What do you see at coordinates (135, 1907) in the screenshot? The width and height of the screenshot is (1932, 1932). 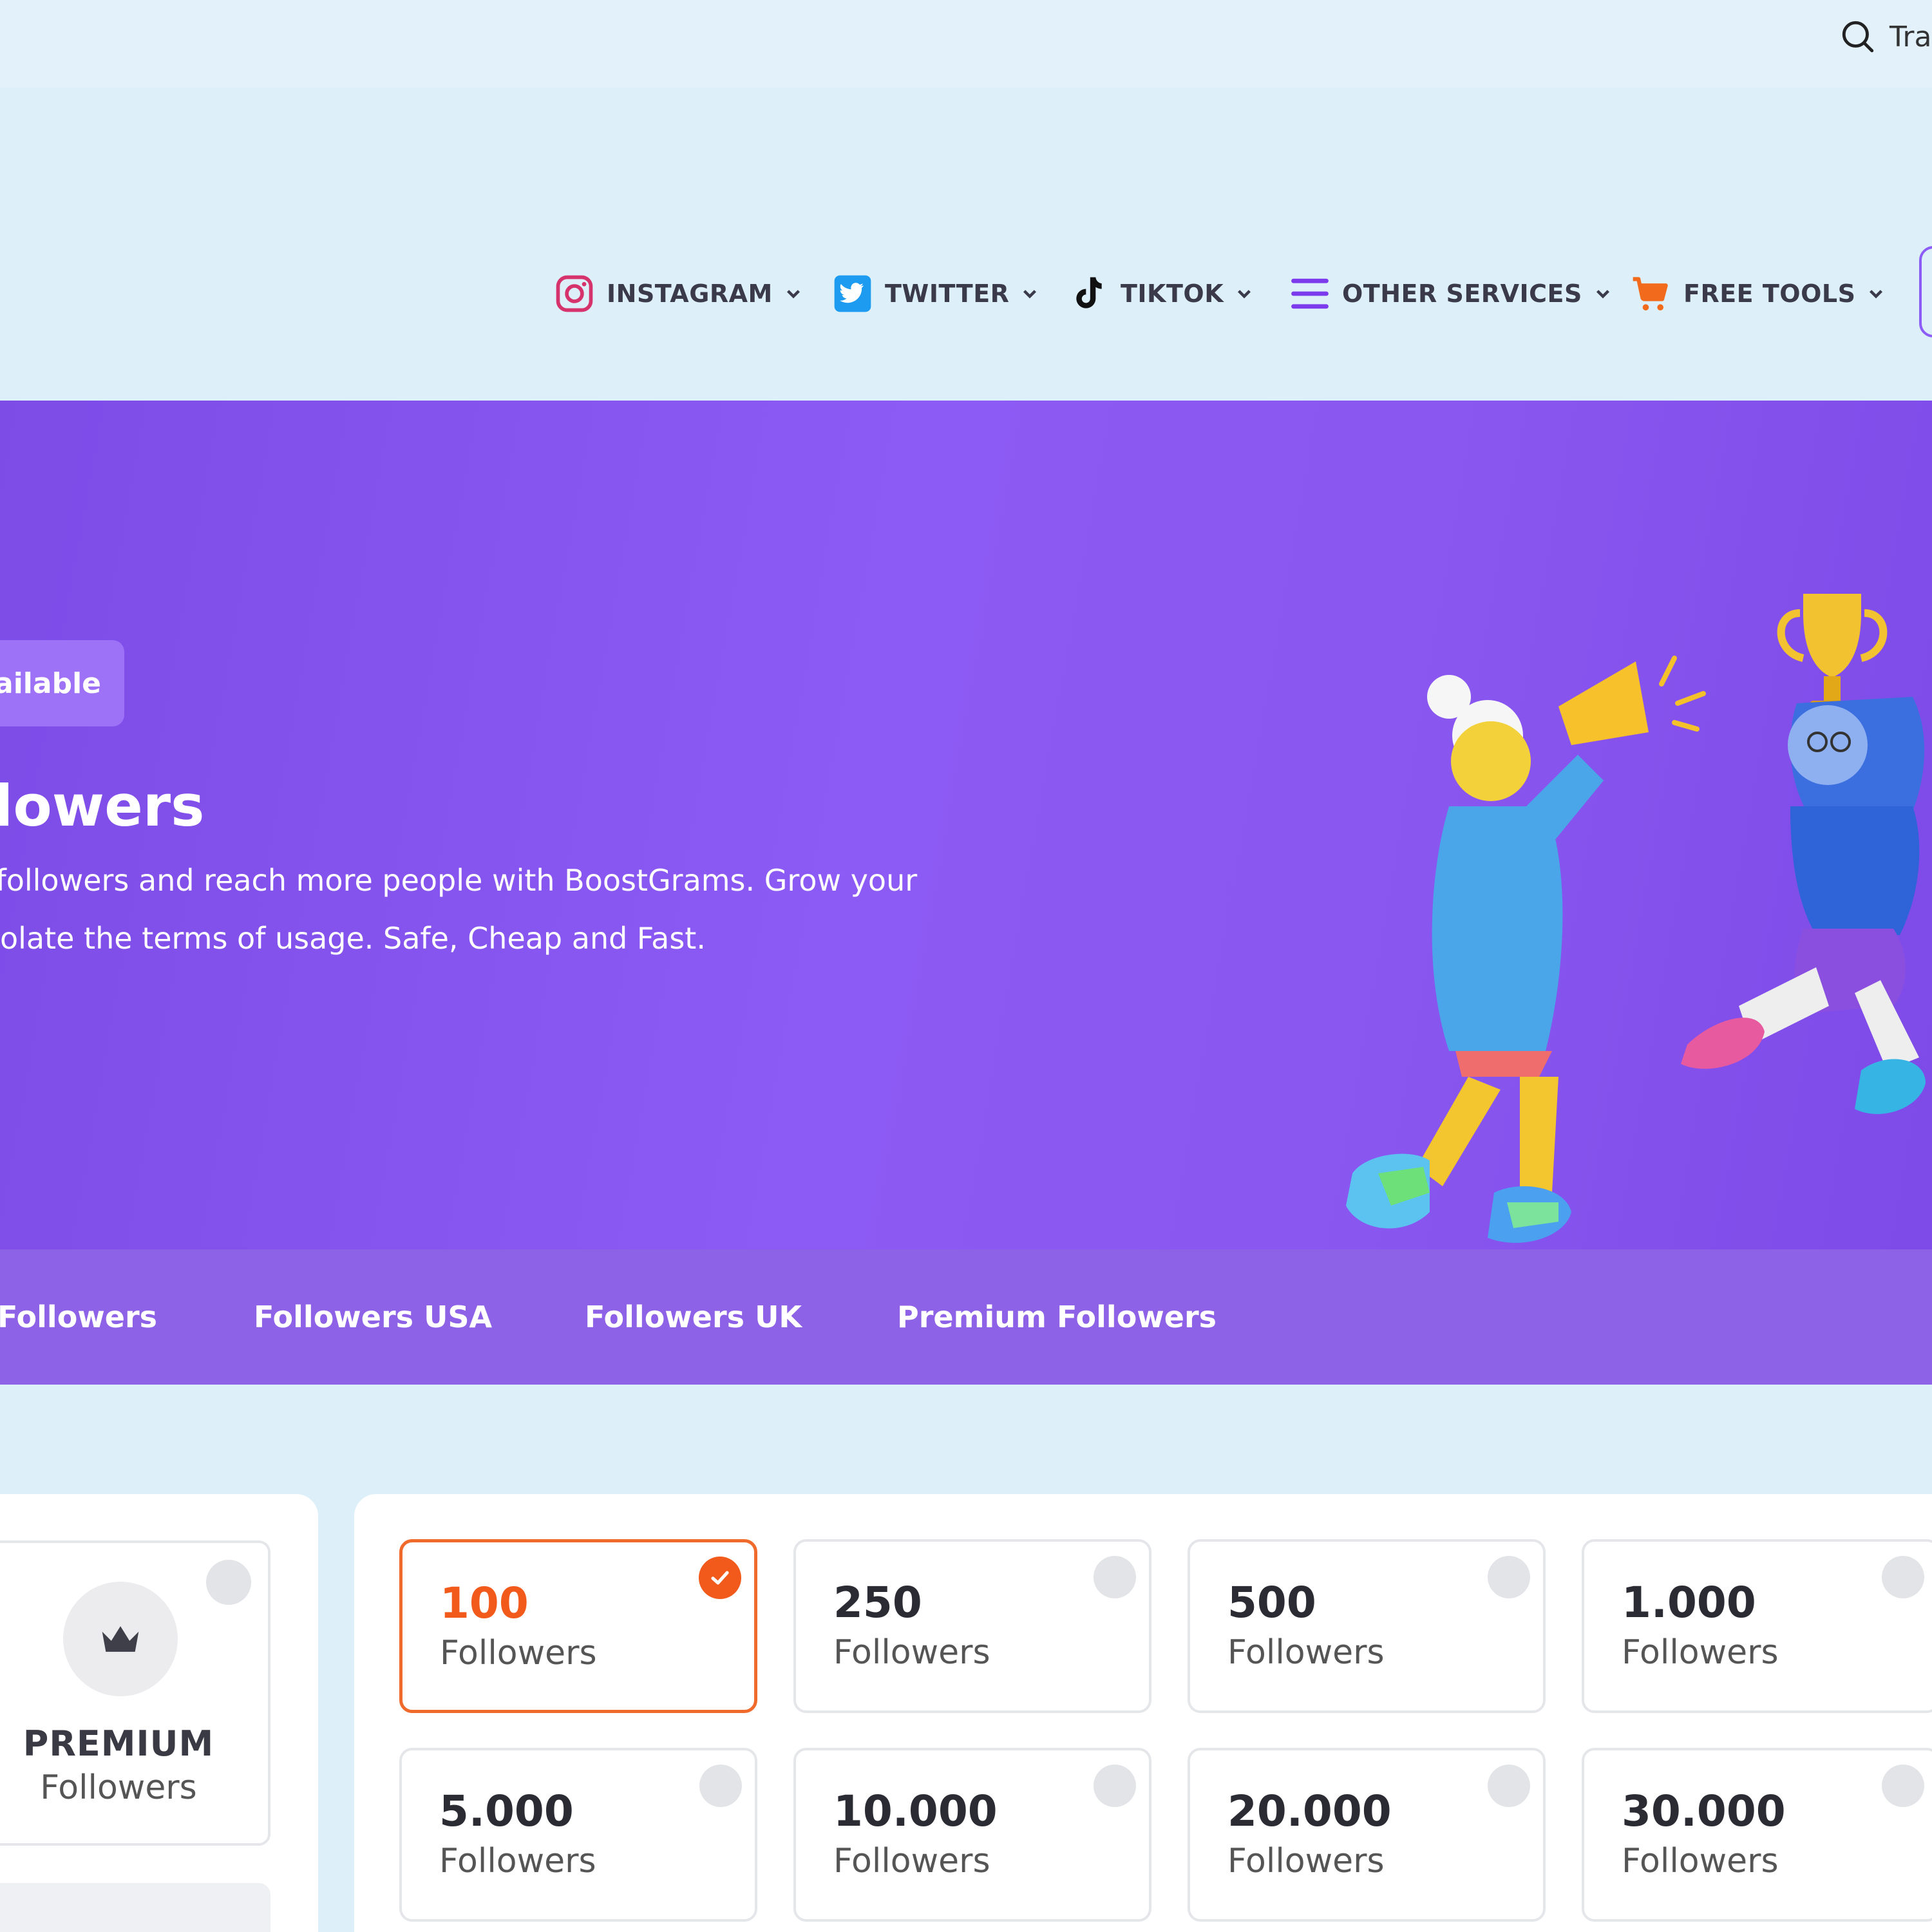 I see `package-type-card-secondary` at bounding box center [135, 1907].